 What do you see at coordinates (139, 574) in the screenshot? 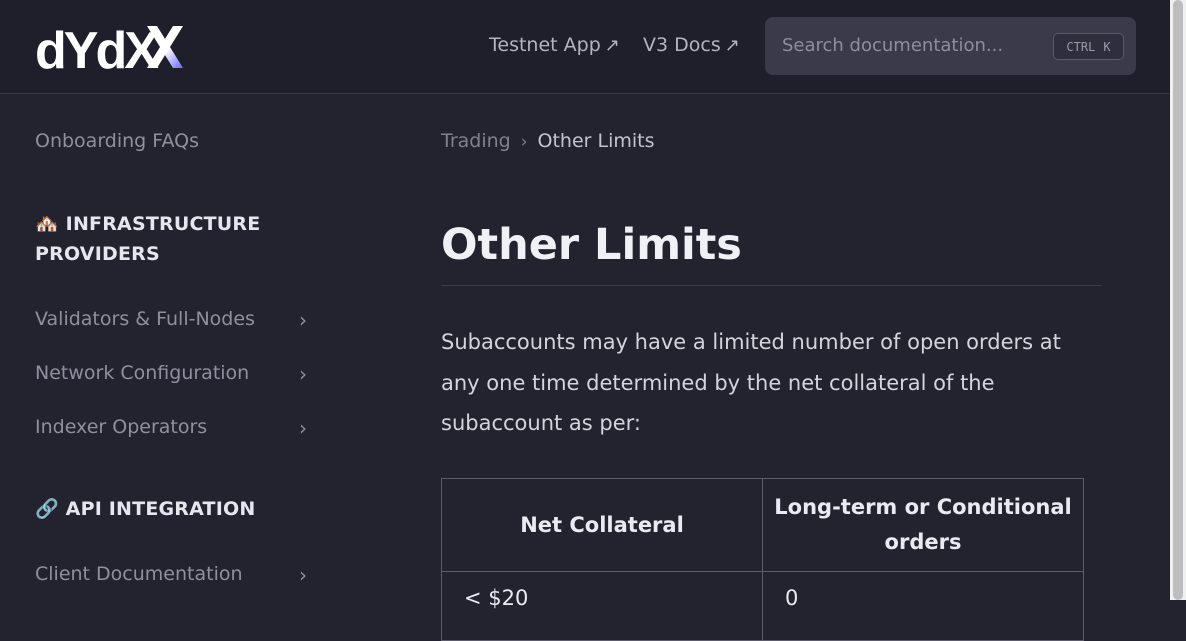
I see `sidebar-item-label: Client Documentation` at bounding box center [139, 574].